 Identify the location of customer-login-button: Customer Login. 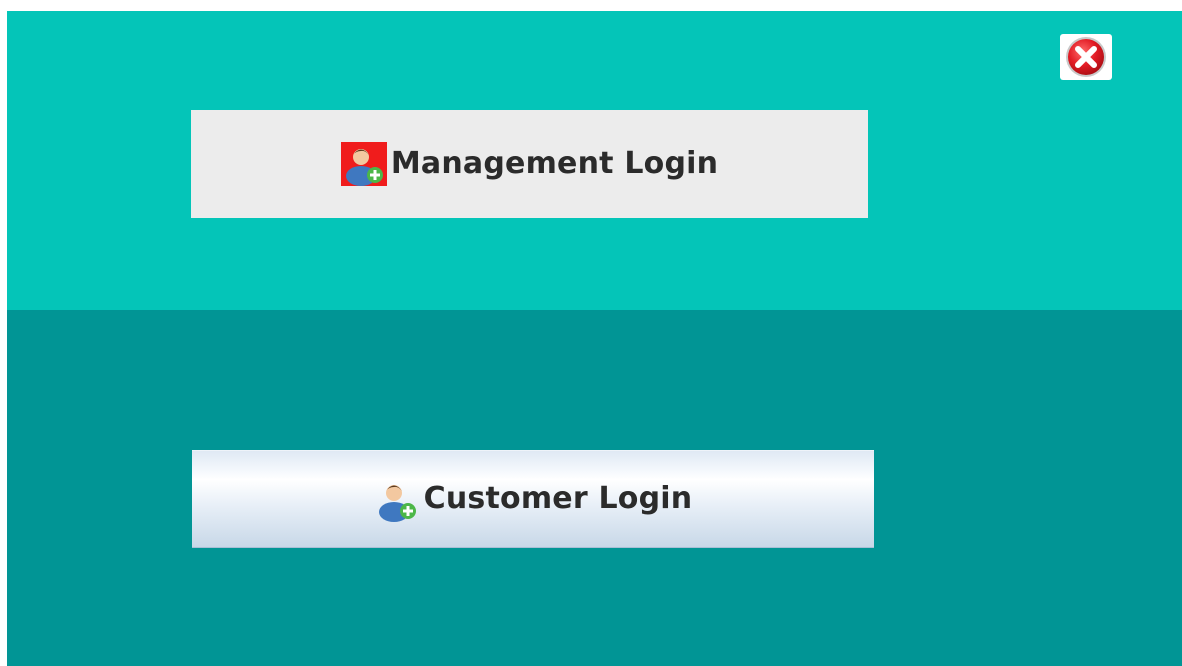
(533, 499).